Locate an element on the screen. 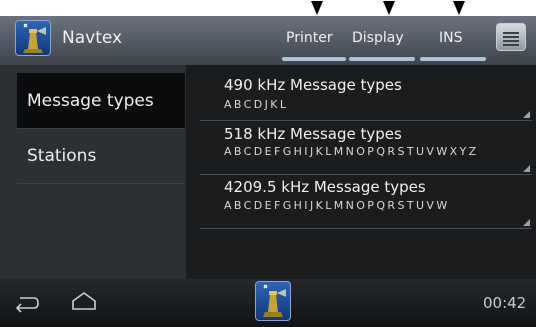 This screenshot has width=536, height=327. message-type-letters: ABCDEFGHIJKLMNOPQRSTUVW is located at coordinates (337, 205).